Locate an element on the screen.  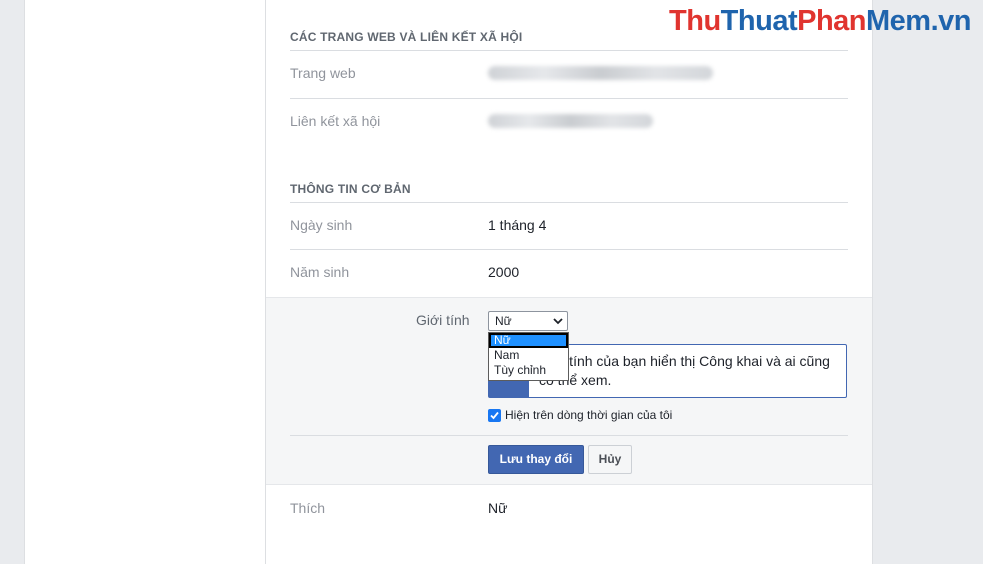
gender-select: Nữ is located at coordinates (528, 321).